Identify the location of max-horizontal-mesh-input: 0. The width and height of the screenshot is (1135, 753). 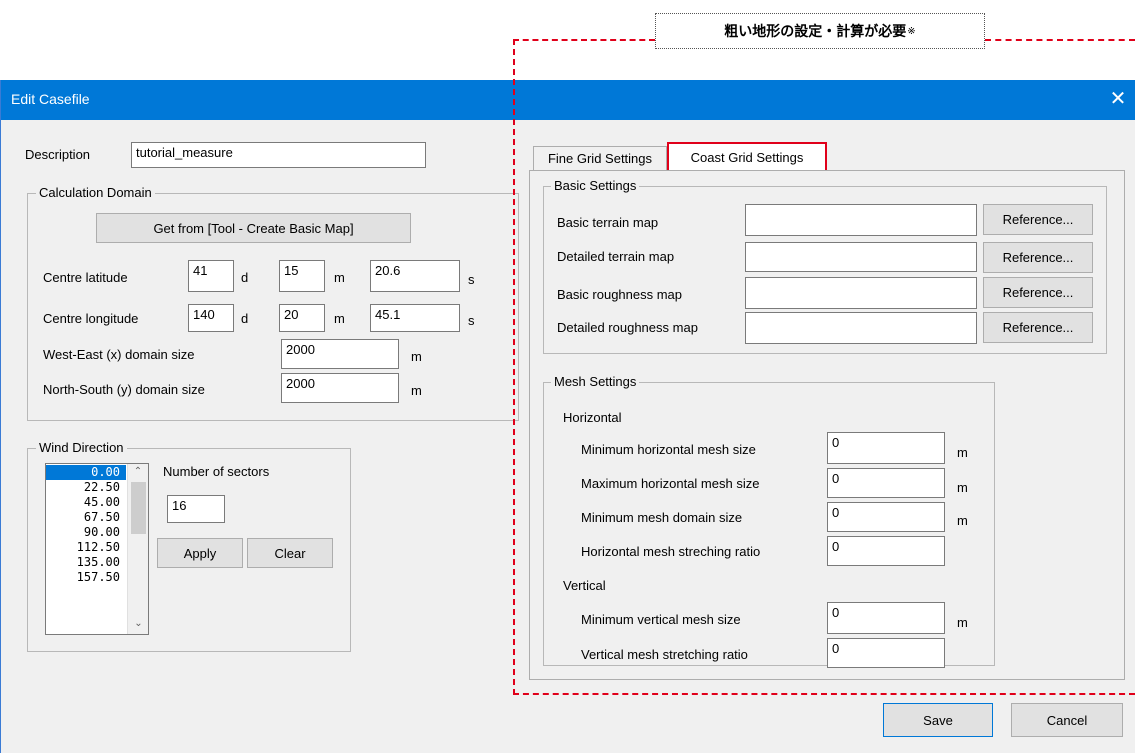
(886, 483).